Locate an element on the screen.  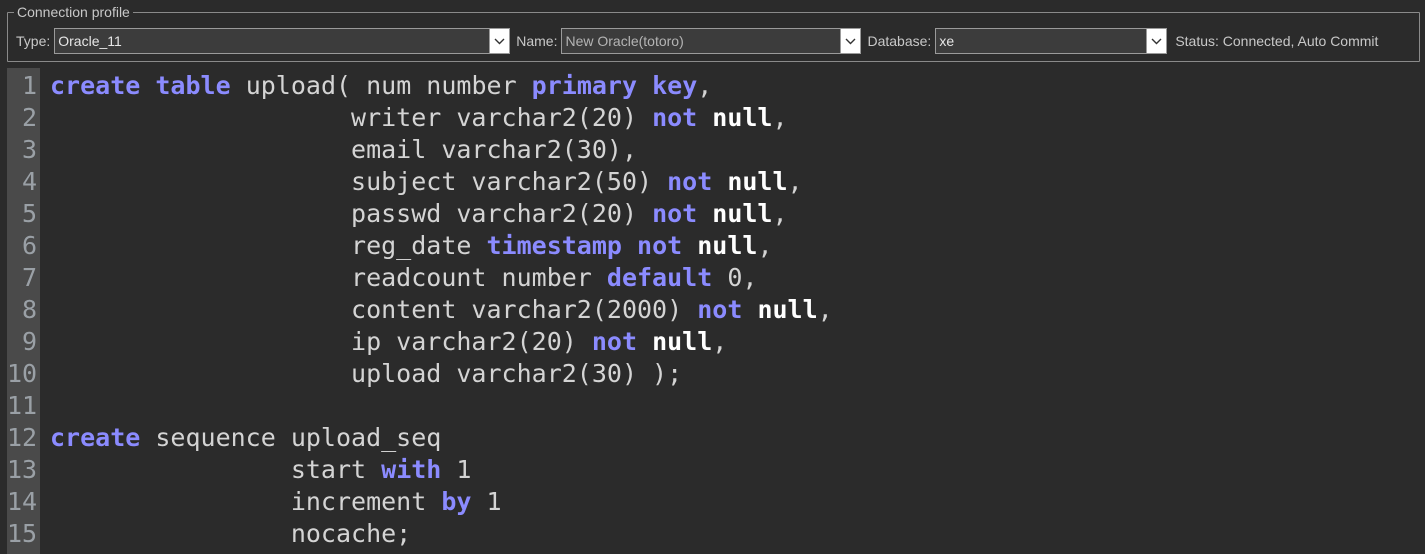
database-value: xe is located at coordinates (947, 41).